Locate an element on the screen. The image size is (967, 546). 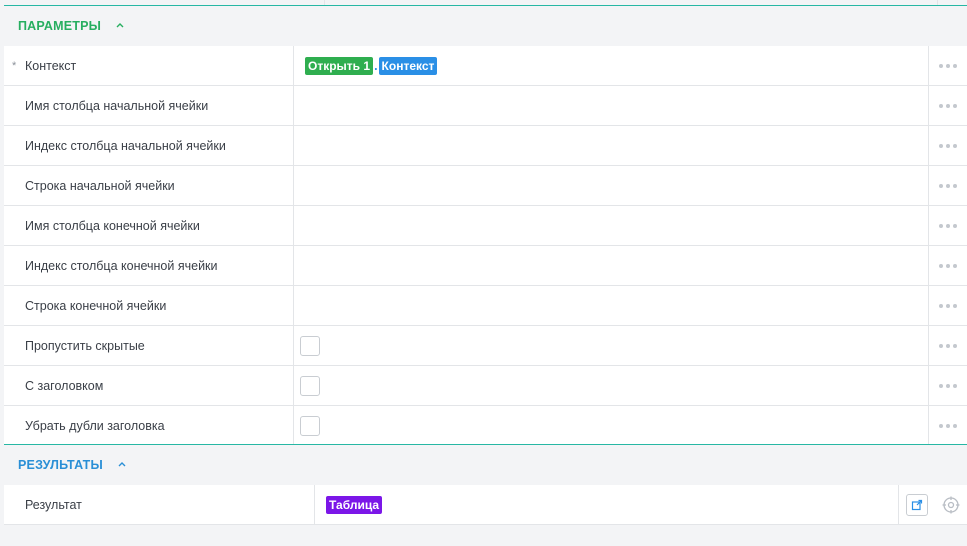
result-type-chip: Таблица is located at coordinates (354, 504).